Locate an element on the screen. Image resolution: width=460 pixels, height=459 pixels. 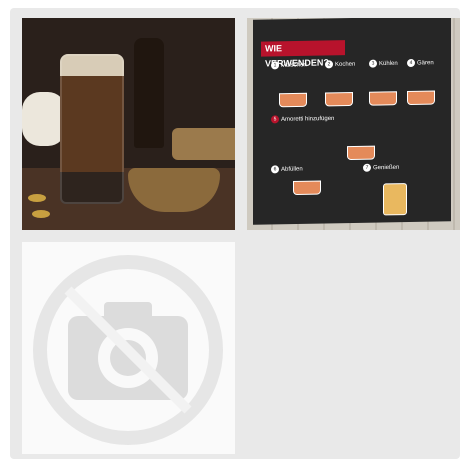
step-1: 1 Maischen is located at coordinates (289, 65).